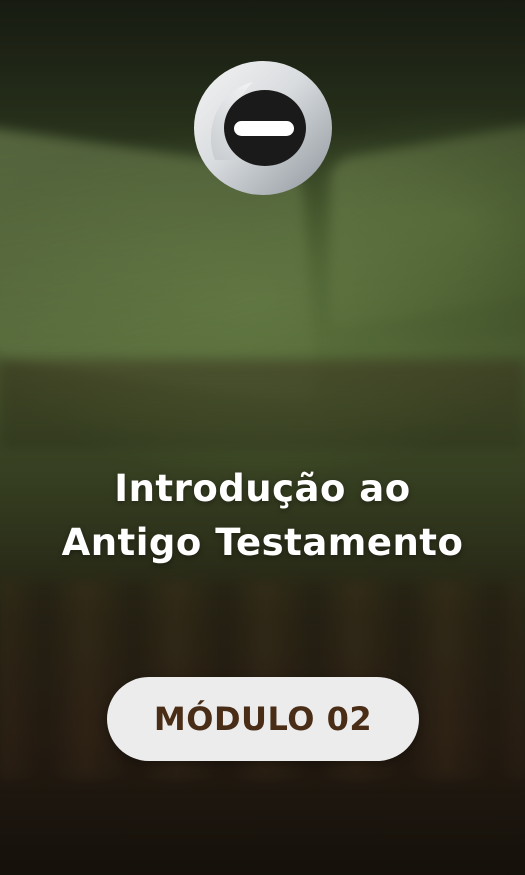 This screenshot has width=525, height=875. I want to click on brand-logo-icon, so click(263, 128).